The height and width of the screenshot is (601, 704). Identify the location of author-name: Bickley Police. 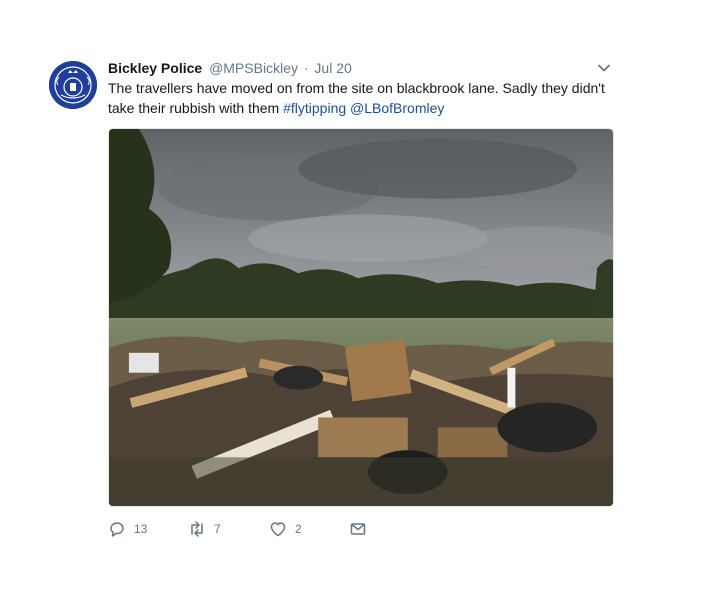
(155, 68).